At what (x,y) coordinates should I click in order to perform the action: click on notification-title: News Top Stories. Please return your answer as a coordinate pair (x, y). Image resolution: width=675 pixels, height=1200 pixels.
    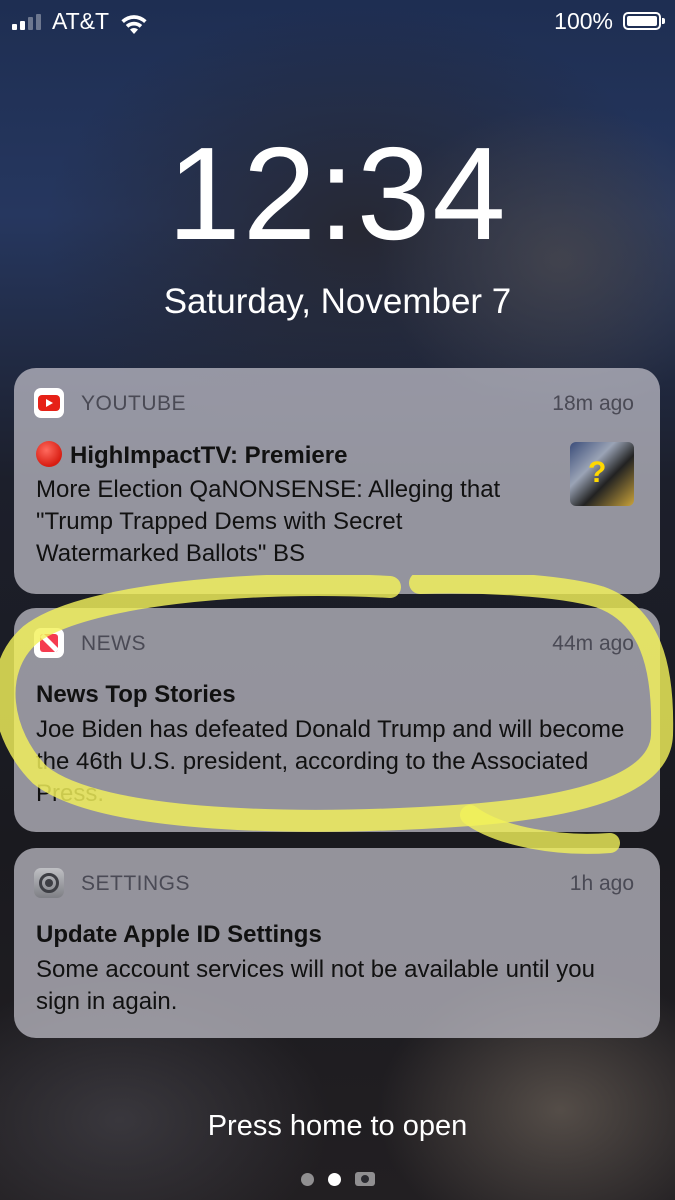
    Looking at the image, I should click on (136, 694).